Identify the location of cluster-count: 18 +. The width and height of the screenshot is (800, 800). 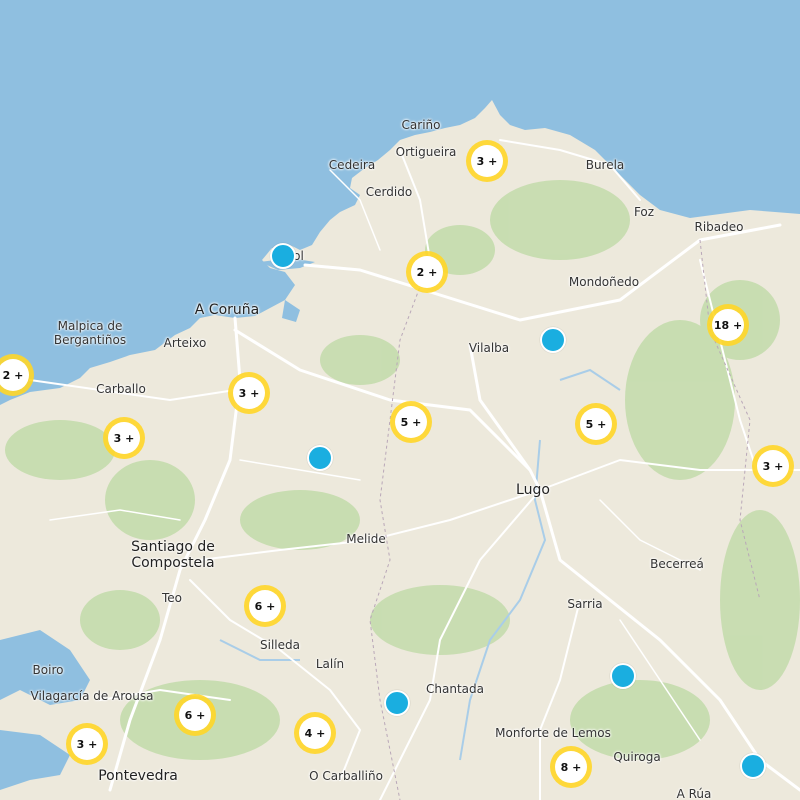
(728, 325).